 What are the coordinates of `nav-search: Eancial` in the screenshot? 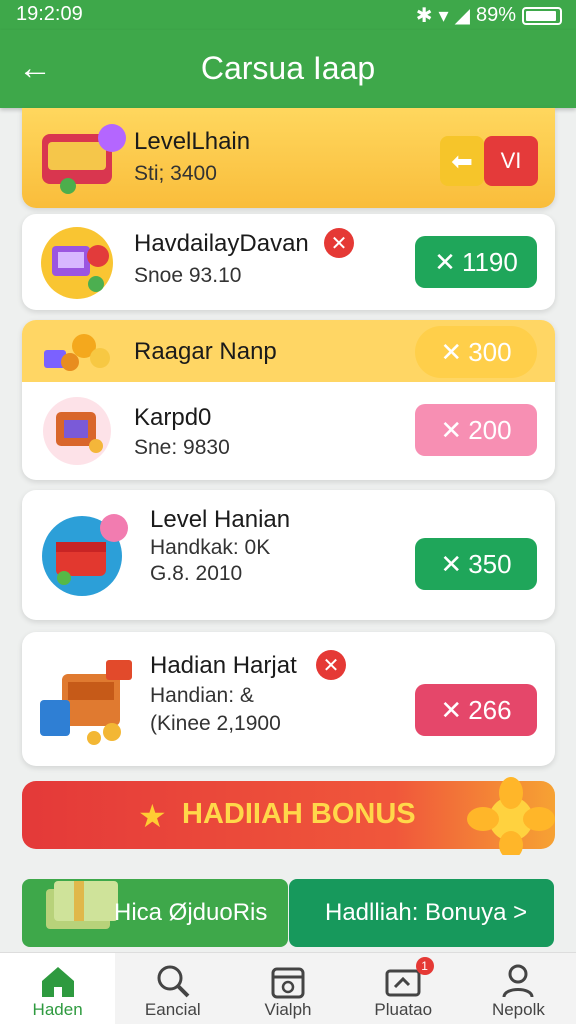 It's located at (172, 988).